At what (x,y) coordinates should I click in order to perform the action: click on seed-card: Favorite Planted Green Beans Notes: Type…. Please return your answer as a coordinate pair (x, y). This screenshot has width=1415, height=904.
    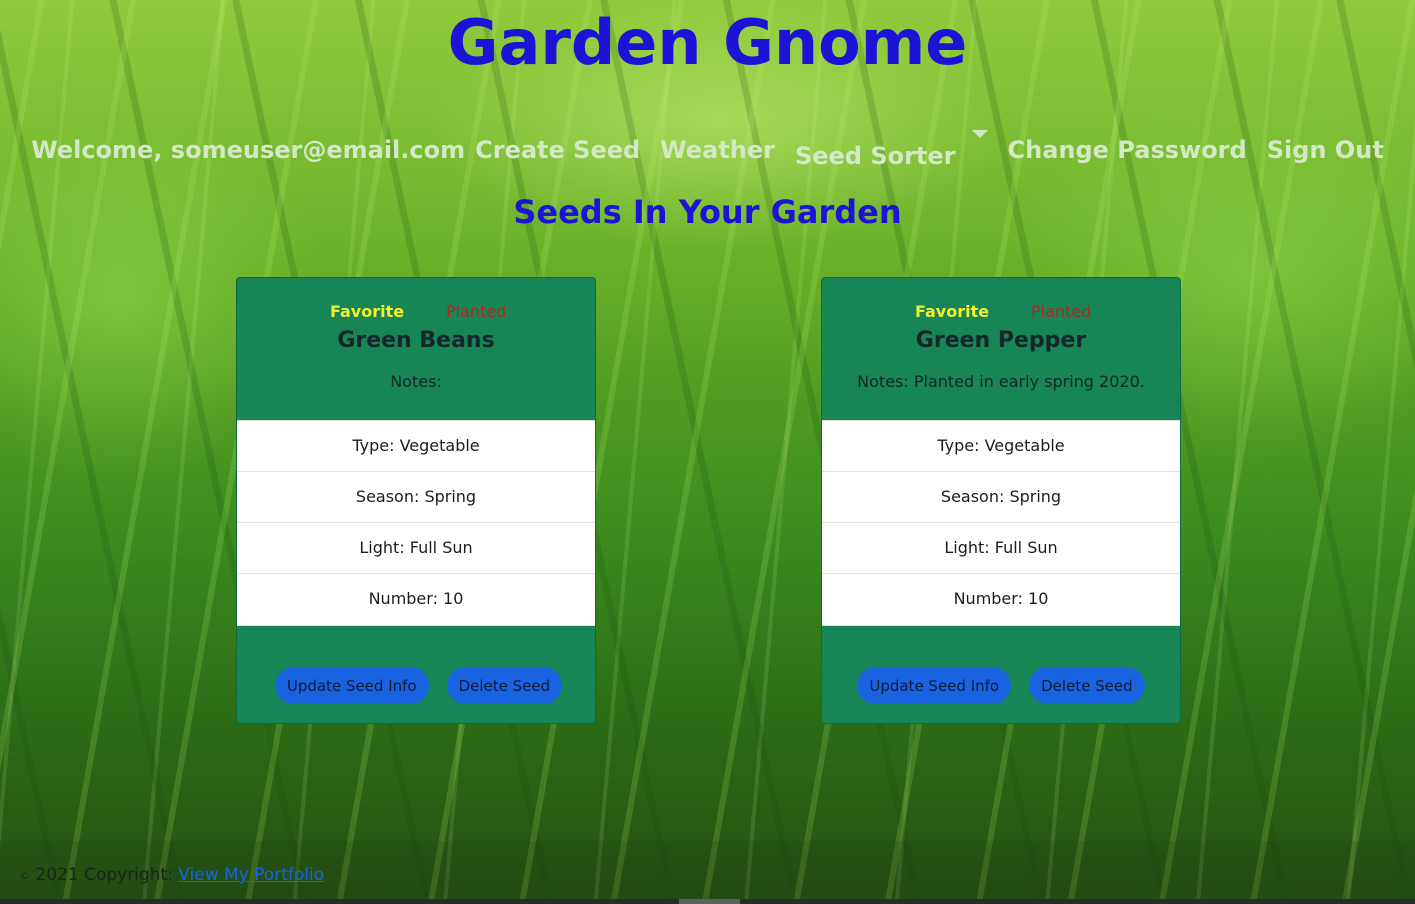
    Looking at the image, I should click on (416, 500).